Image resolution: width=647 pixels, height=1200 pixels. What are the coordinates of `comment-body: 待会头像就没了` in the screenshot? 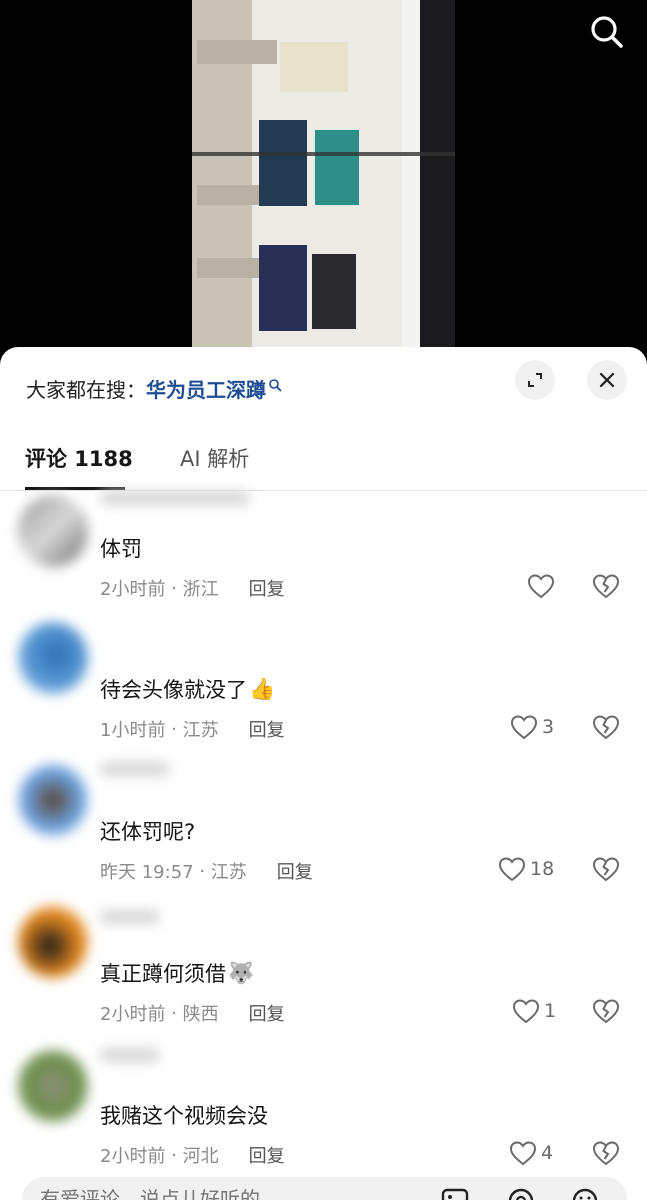 It's located at (173, 690).